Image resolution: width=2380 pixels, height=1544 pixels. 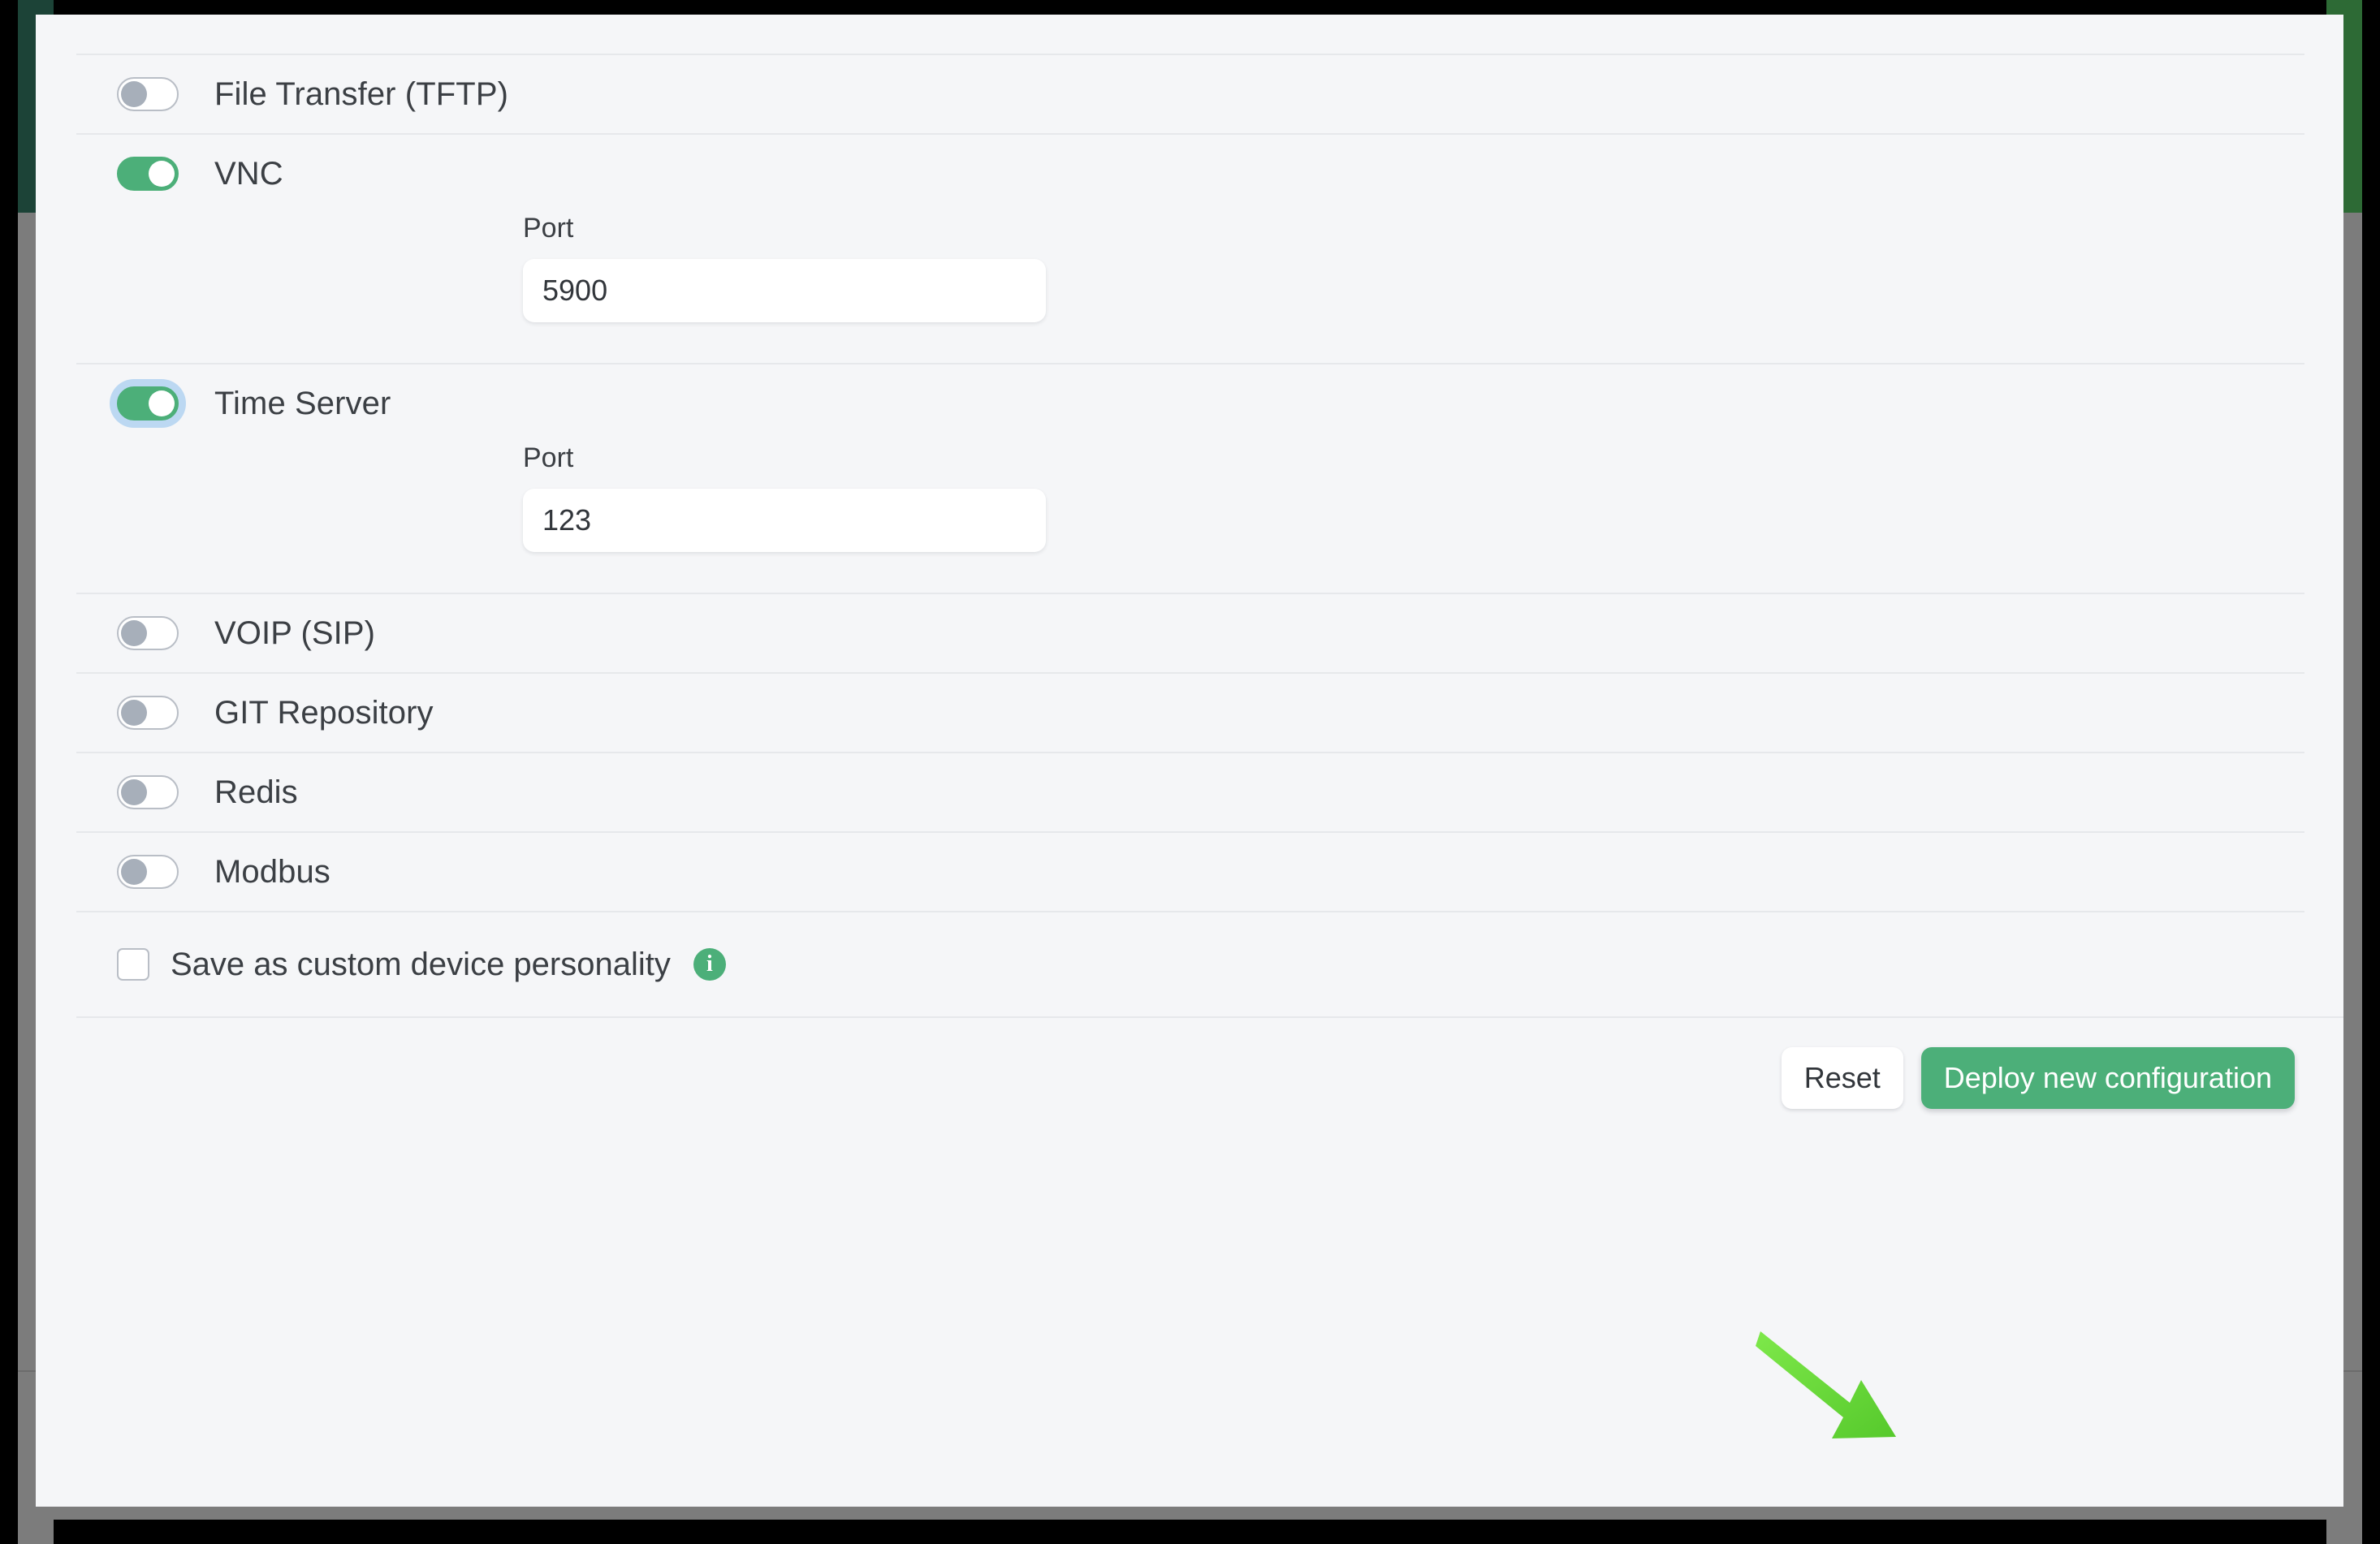 What do you see at coordinates (302, 403) in the screenshot?
I see `service-label-time-server: Time Server` at bounding box center [302, 403].